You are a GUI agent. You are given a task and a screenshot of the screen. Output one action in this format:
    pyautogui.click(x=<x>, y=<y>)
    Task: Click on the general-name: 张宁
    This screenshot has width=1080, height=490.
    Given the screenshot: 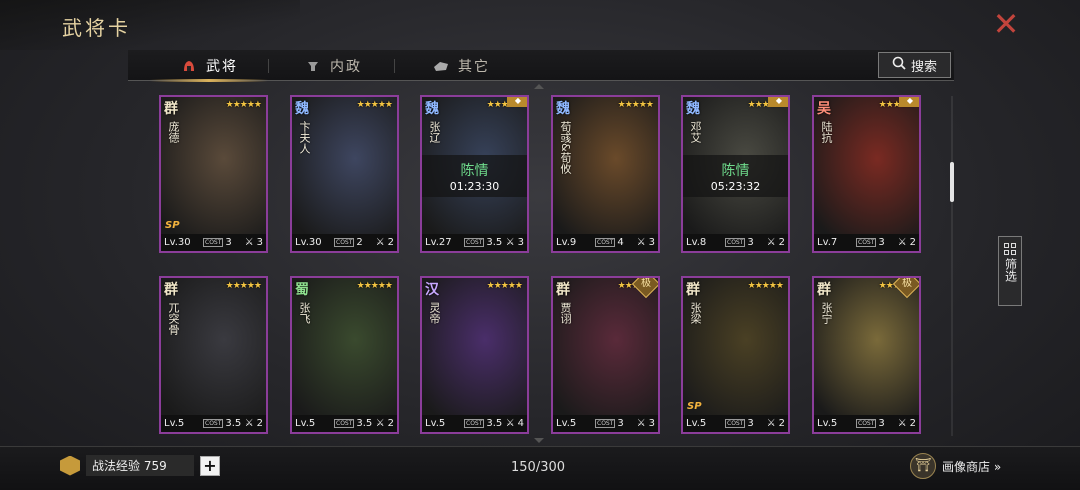 What is the action you would take?
    pyautogui.click(x=826, y=313)
    